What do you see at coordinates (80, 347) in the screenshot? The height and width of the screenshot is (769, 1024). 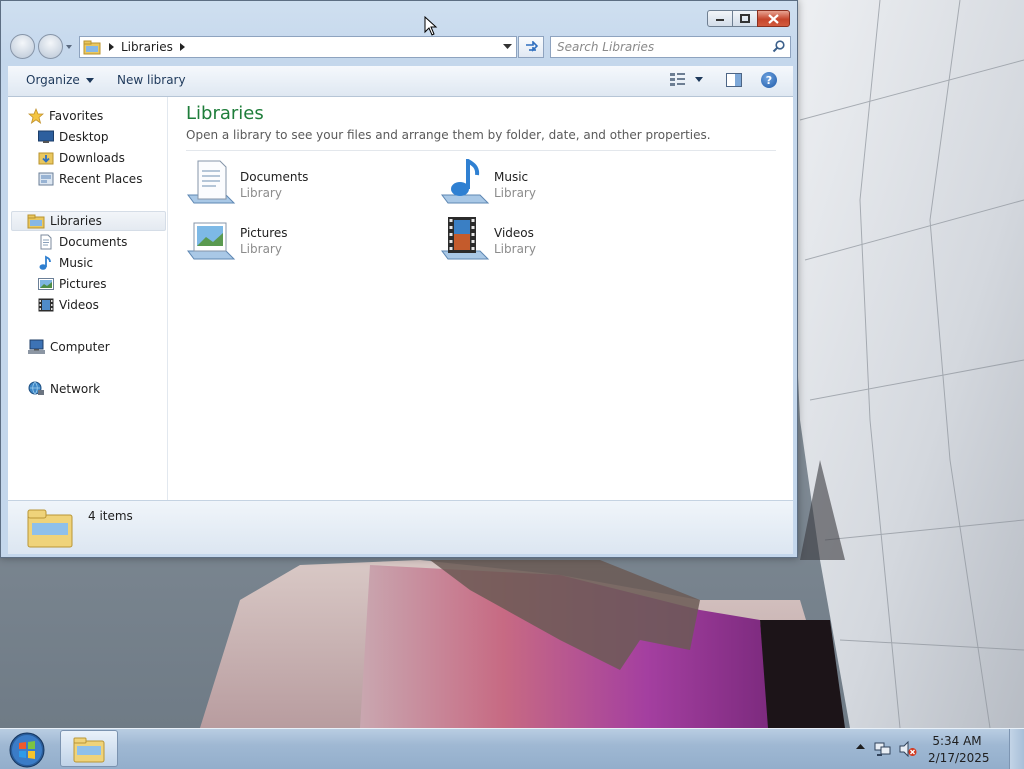 I see `nav-computer-label: Computer` at bounding box center [80, 347].